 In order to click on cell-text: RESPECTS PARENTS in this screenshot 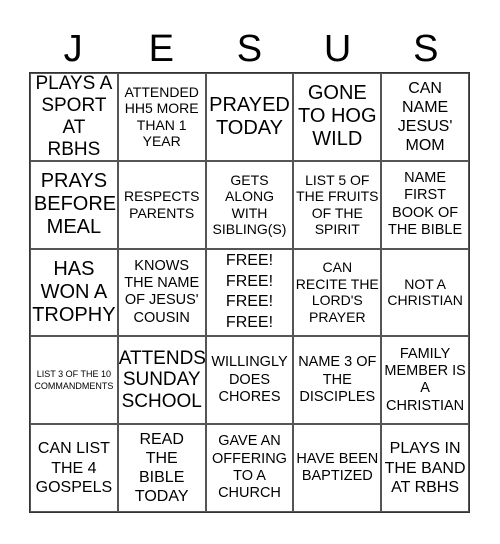, I will do `click(161, 204)`.